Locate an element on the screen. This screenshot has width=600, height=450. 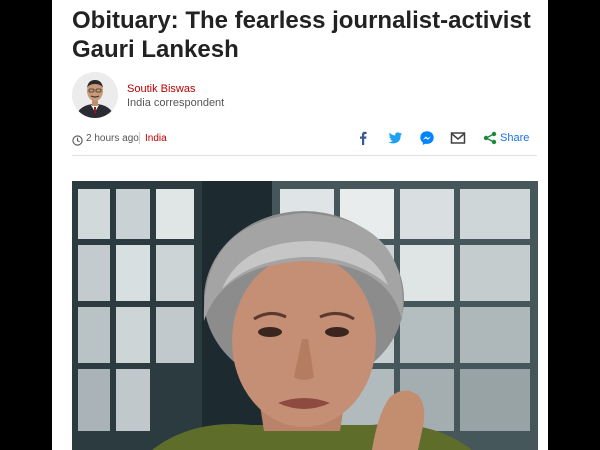
clock-icon is located at coordinates (77, 139).